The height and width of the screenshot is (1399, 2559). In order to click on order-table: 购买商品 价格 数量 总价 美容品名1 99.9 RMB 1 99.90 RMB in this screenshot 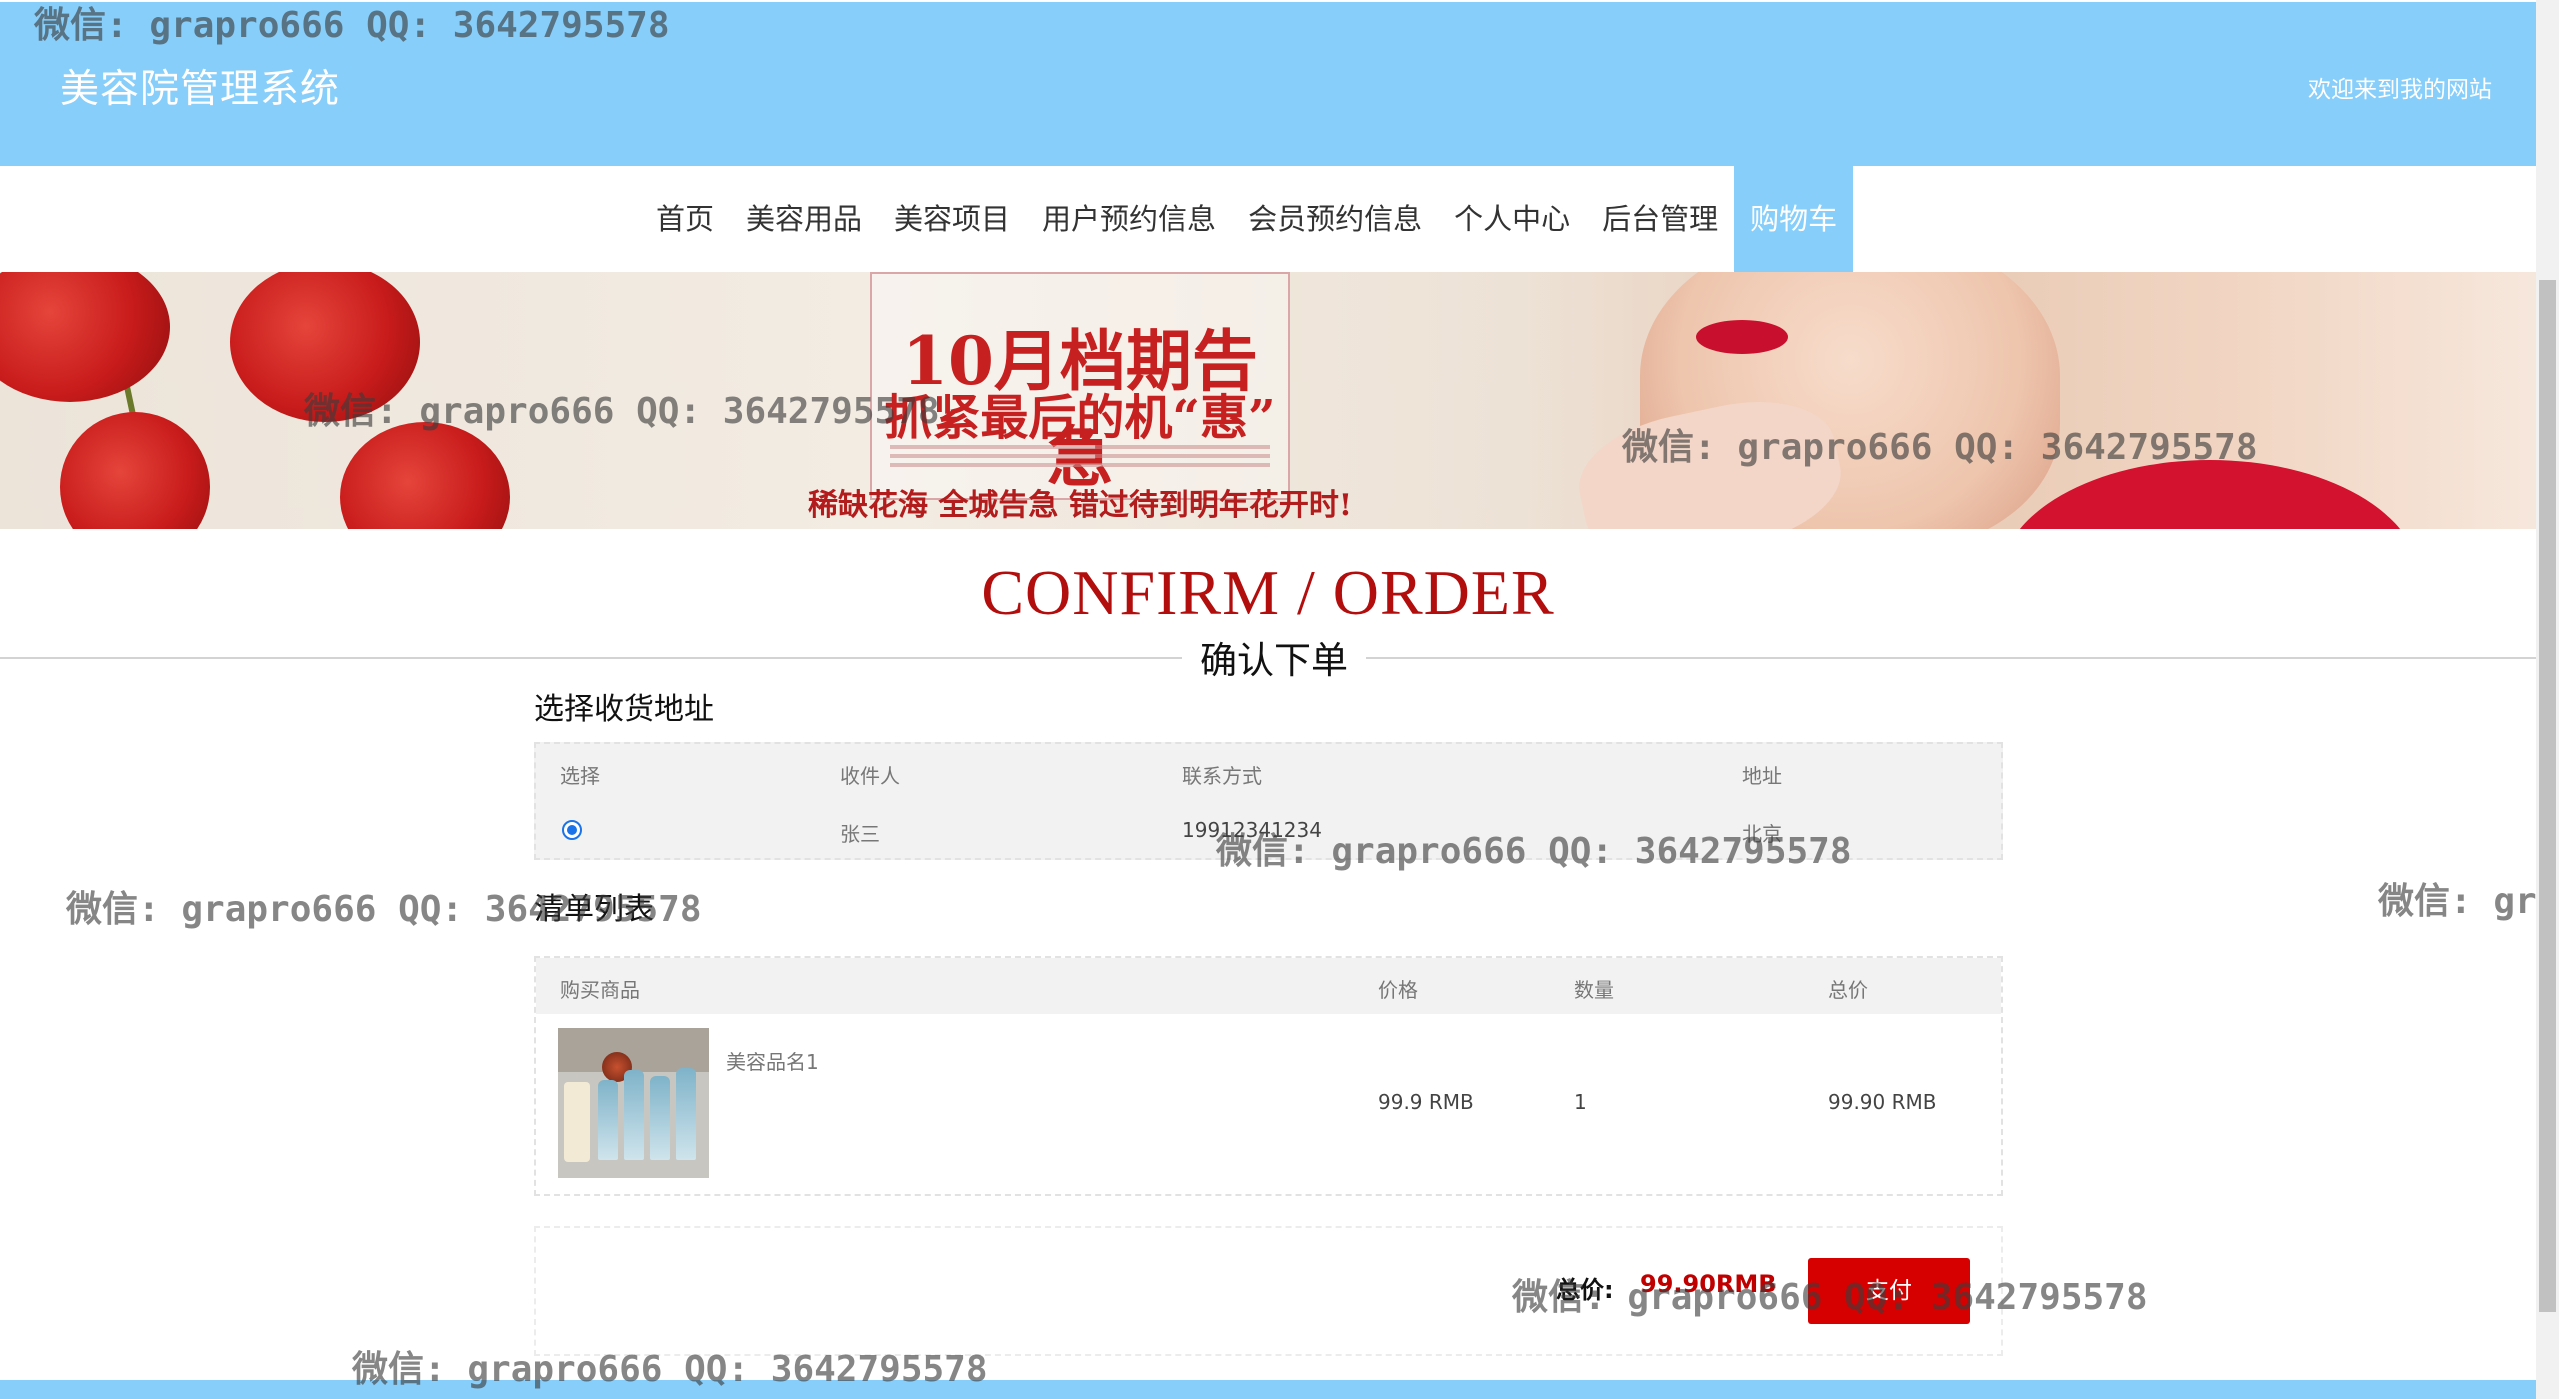, I will do `click(1268, 1076)`.